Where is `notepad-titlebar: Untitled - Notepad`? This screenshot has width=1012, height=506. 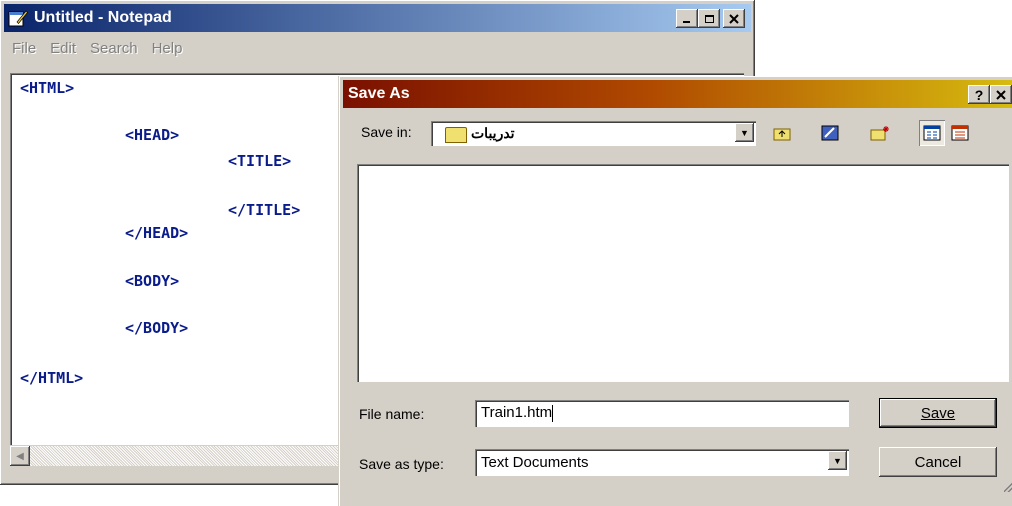 notepad-titlebar: Untitled - Notepad is located at coordinates (377, 18).